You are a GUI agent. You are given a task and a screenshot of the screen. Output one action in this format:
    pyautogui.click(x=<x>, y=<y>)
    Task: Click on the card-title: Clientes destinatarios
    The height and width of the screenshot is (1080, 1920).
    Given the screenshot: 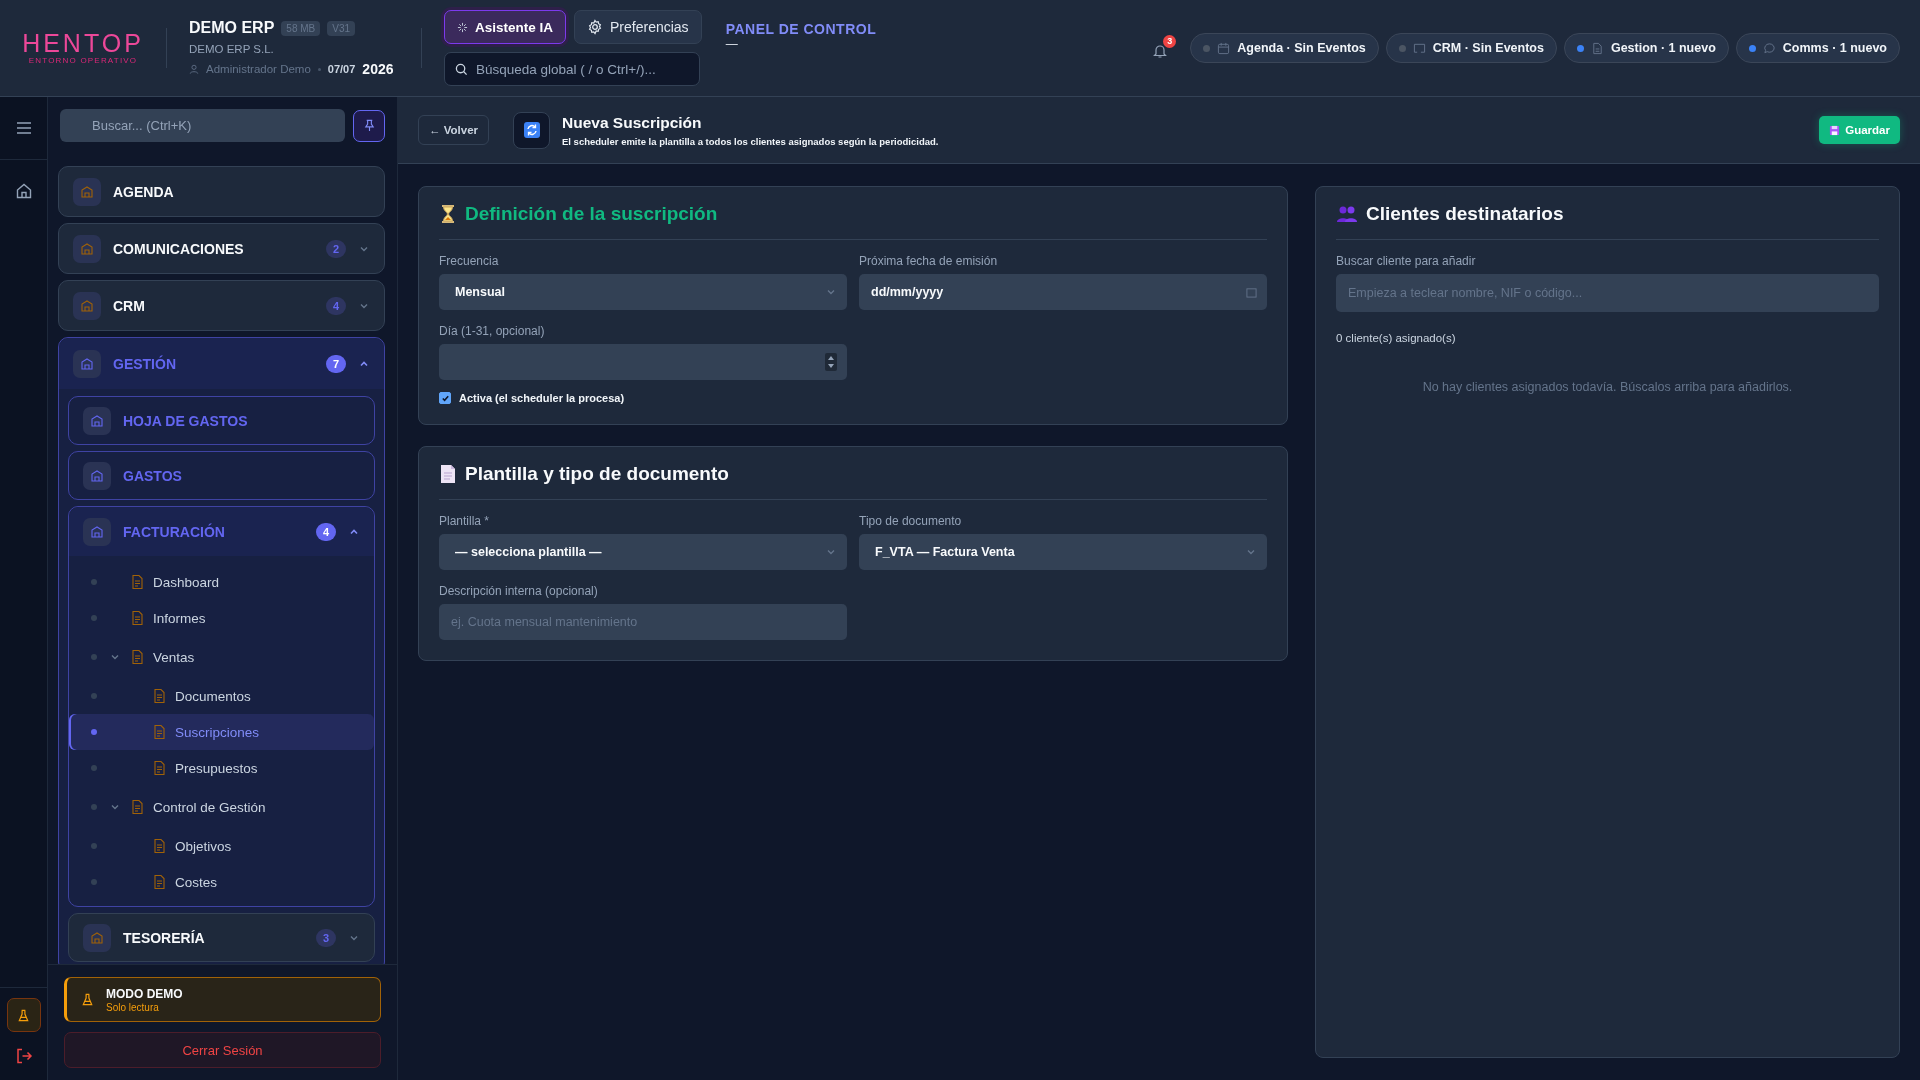 What is the action you would take?
    pyautogui.click(x=1465, y=214)
    